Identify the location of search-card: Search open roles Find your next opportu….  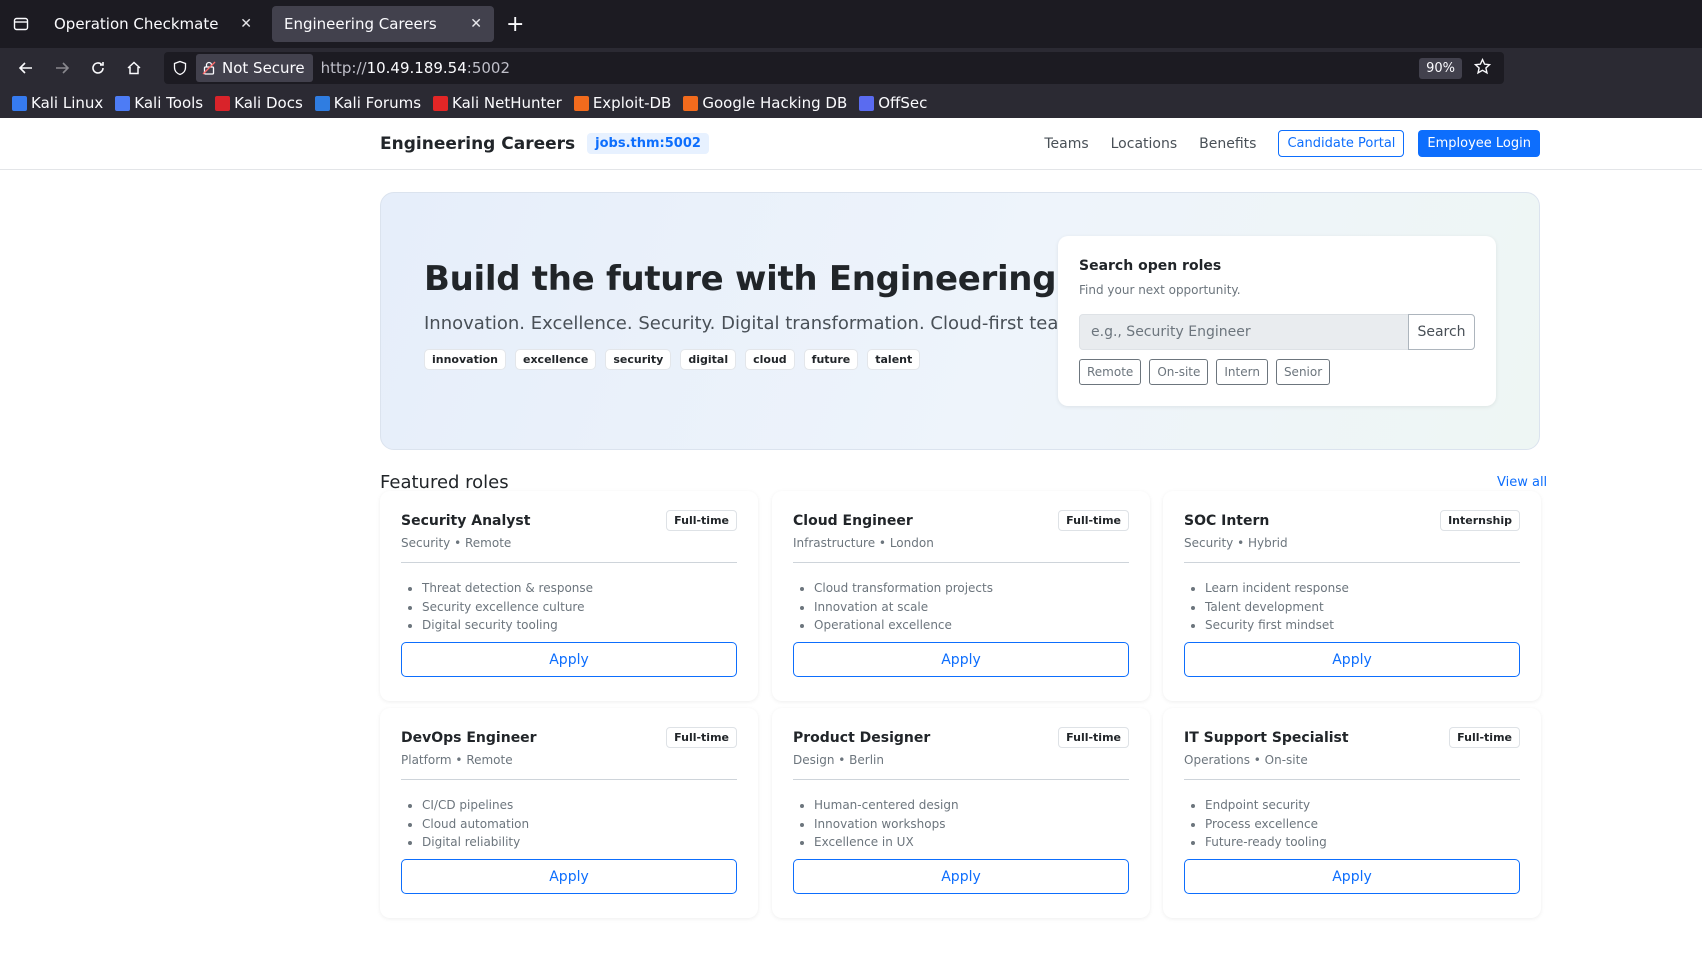
(1277, 321).